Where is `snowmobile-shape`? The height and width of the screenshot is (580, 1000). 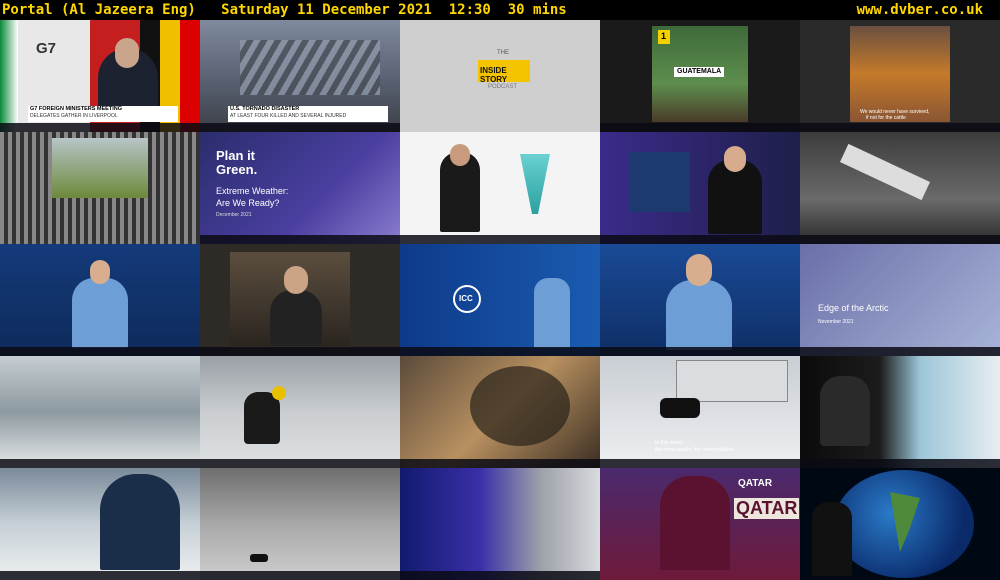 snowmobile-shape is located at coordinates (680, 408).